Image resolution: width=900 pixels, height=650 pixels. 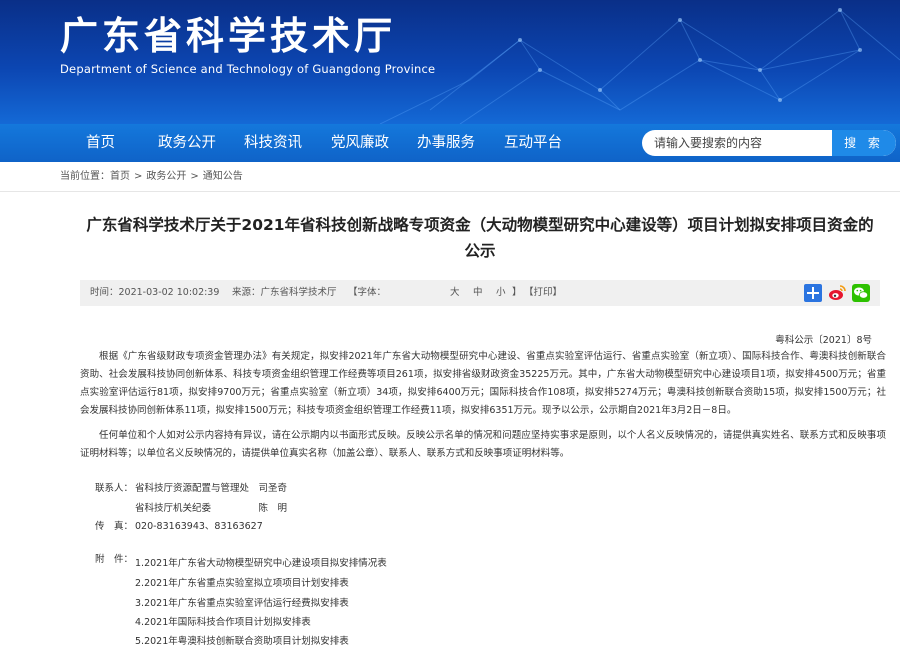 I want to click on nav-item-home: 首页, so click(x=100, y=143).